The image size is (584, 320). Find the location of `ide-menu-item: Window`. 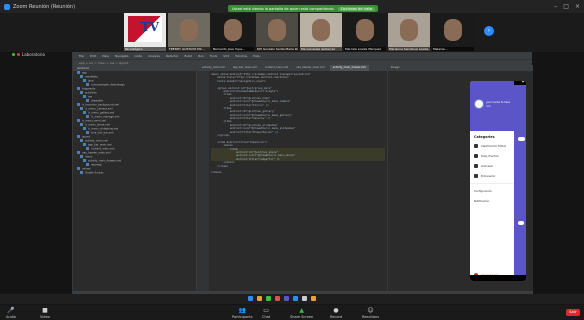

ide-menu-item: Window is located at coordinates (241, 56).